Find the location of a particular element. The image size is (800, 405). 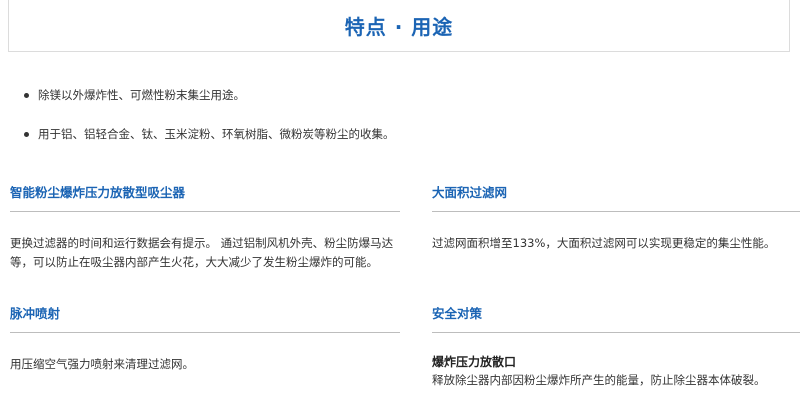

page-title: 特点 · 用途 is located at coordinates (399, 27).